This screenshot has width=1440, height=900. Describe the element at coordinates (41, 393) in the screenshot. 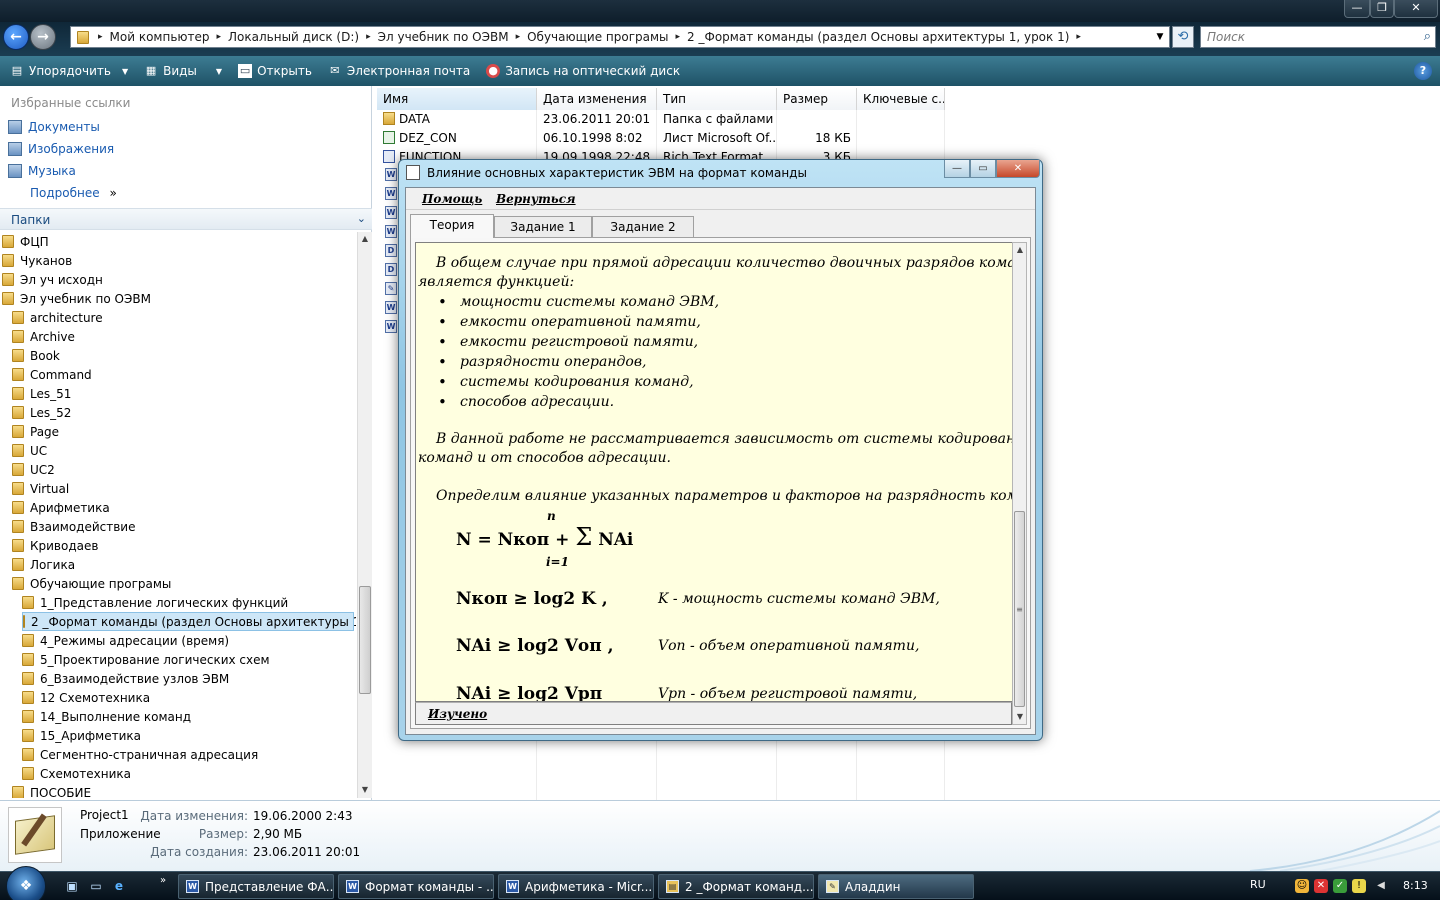

I see `tree-item: Les_51` at that location.